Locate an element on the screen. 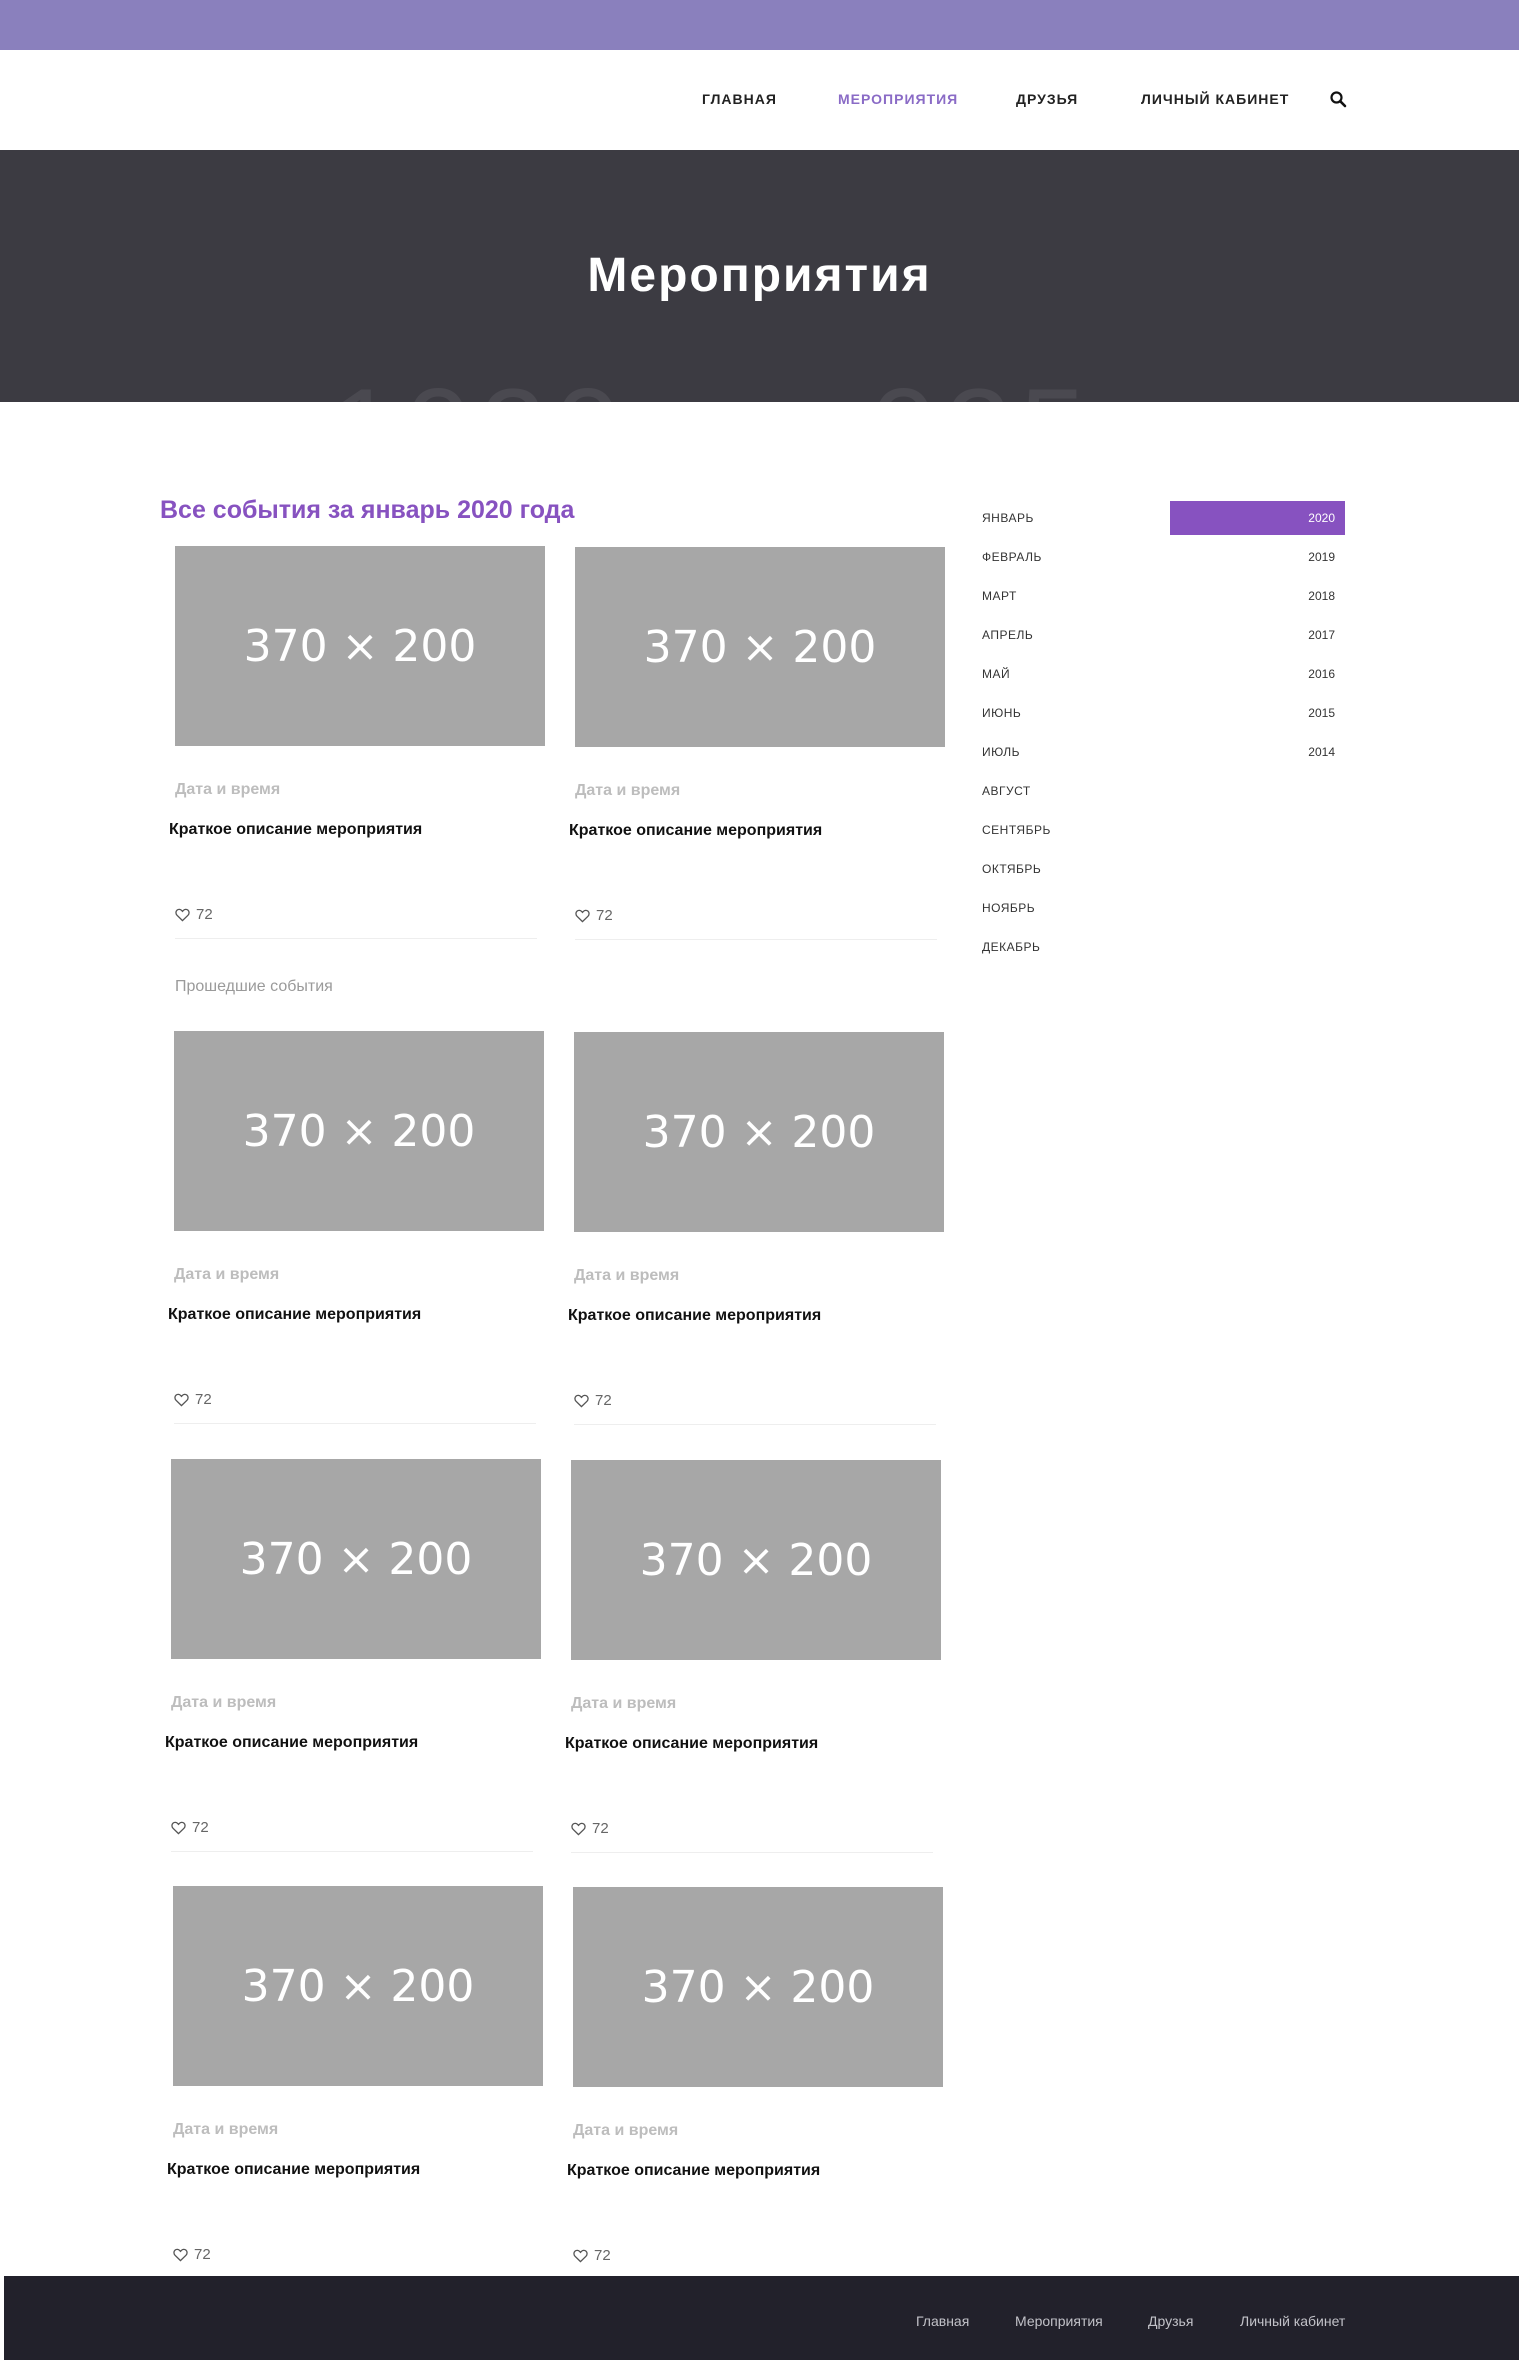 Image resolution: width=1519 pixels, height=2360 pixels. past-events-label: Прошедшие события is located at coordinates (254, 986).